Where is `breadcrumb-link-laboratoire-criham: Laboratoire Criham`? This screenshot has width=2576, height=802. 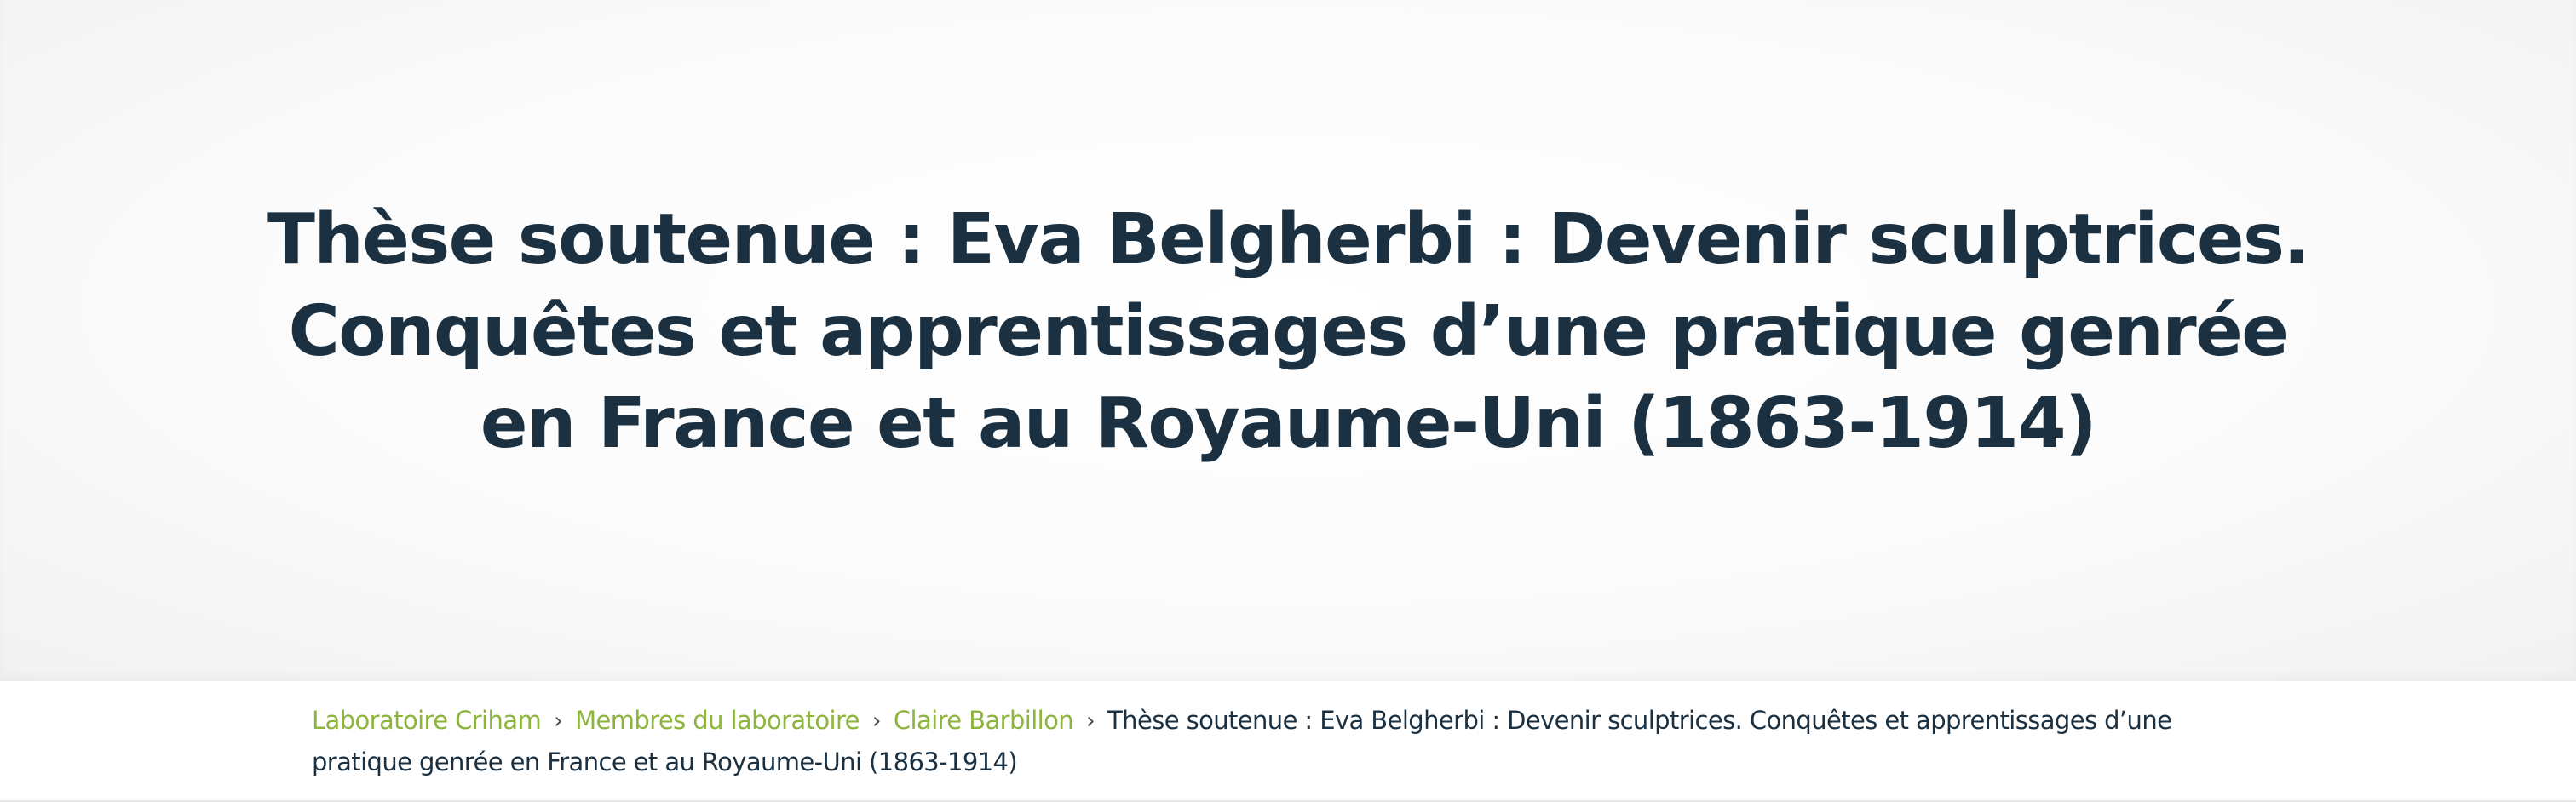
breadcrumb-link-laboratoire-criham: Laboratoire Criham is located at coordinates (427, 721).